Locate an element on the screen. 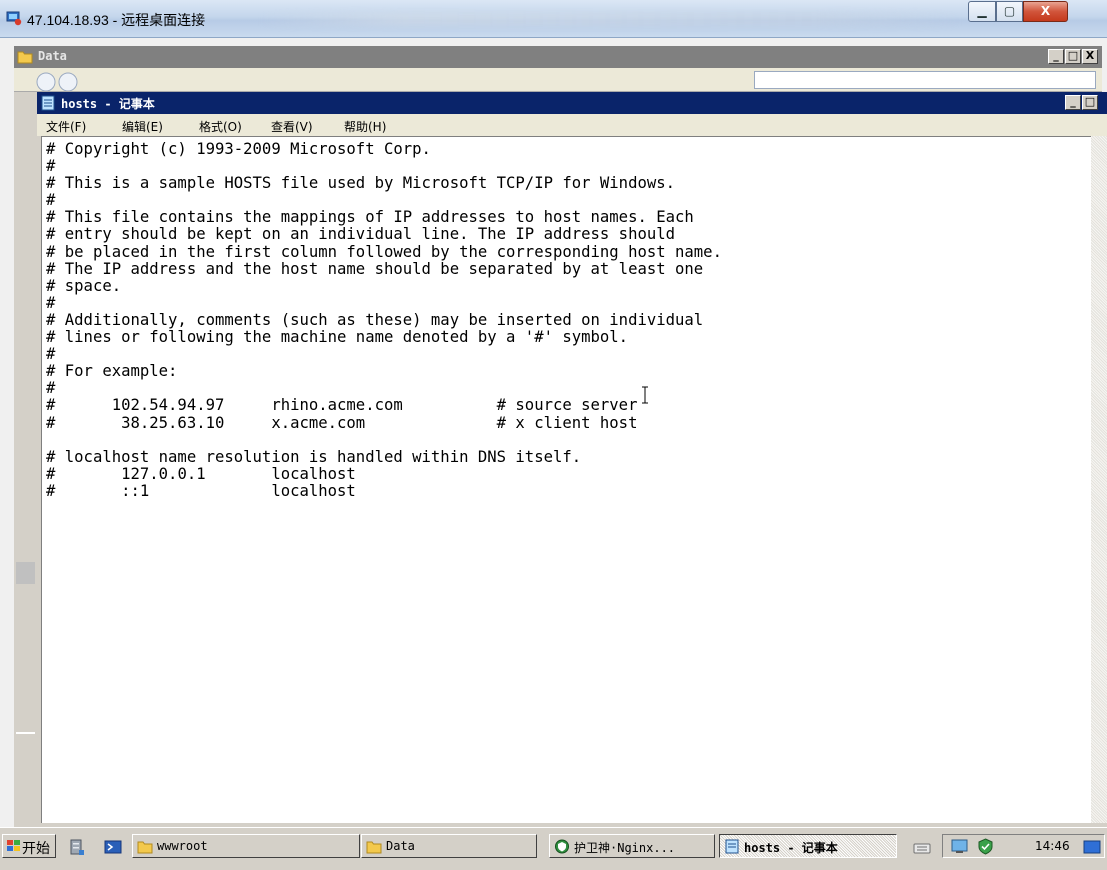  maximize-button: ▢ is located at coordinates (1009, 11).